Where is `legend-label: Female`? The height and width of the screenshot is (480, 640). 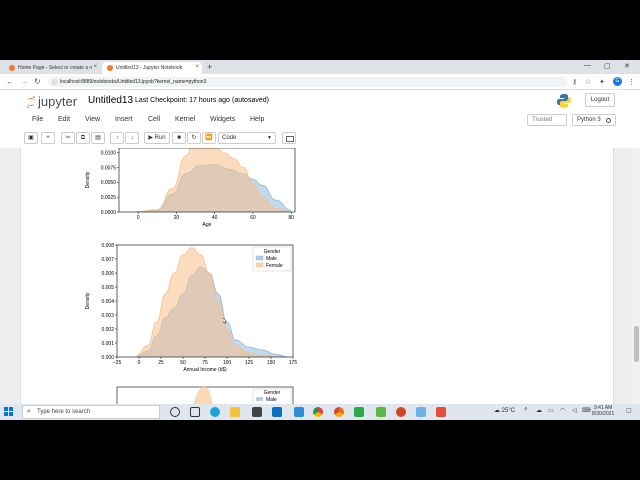 legend-label: Female is located at coordinates (274, 266).